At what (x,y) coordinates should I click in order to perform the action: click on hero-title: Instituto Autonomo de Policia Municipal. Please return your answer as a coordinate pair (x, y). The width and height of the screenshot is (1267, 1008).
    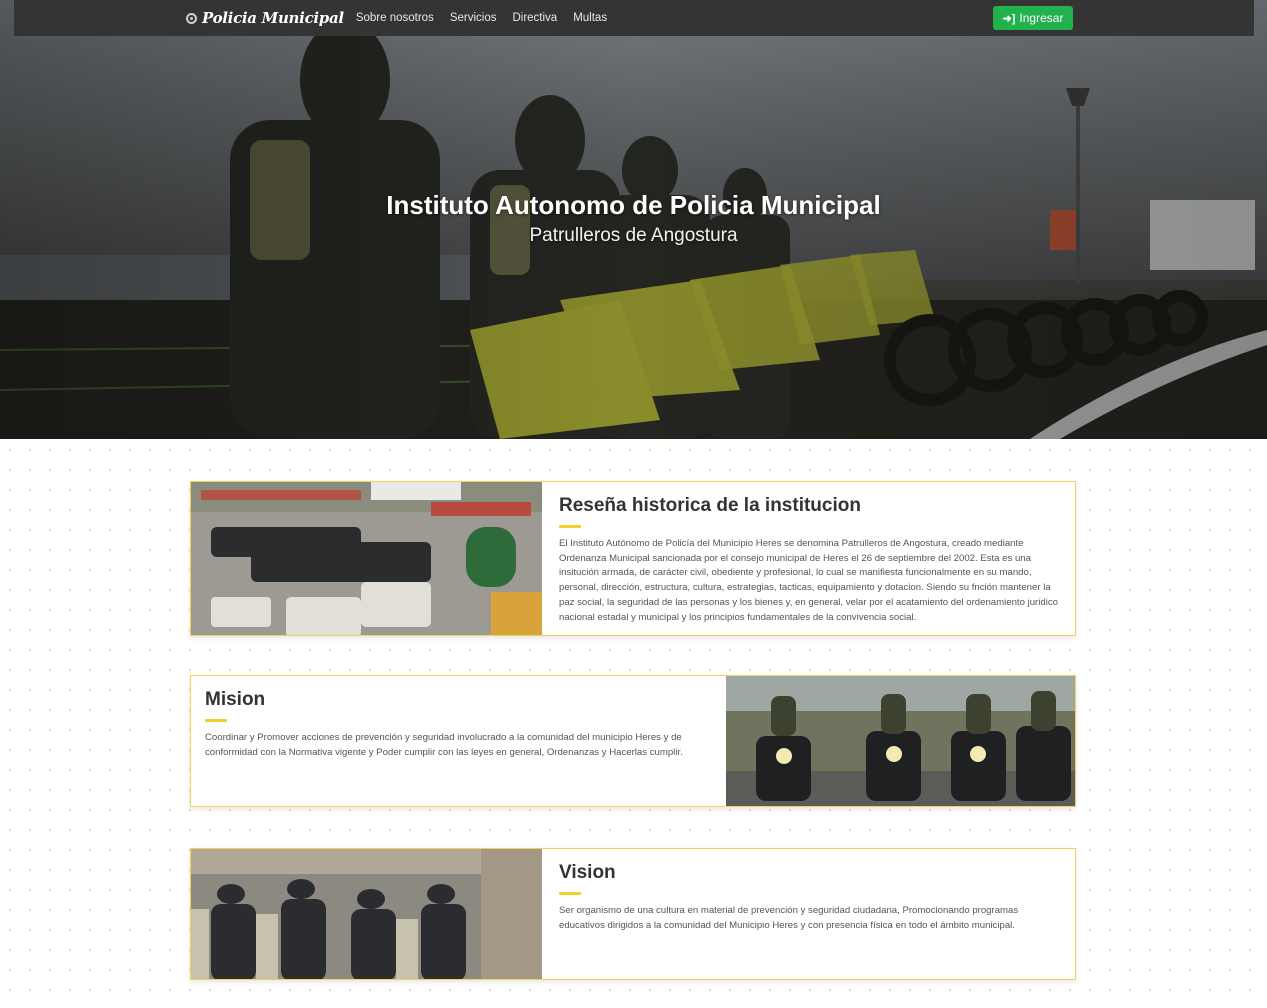
    Looking at the image, I should click on (633, 205).